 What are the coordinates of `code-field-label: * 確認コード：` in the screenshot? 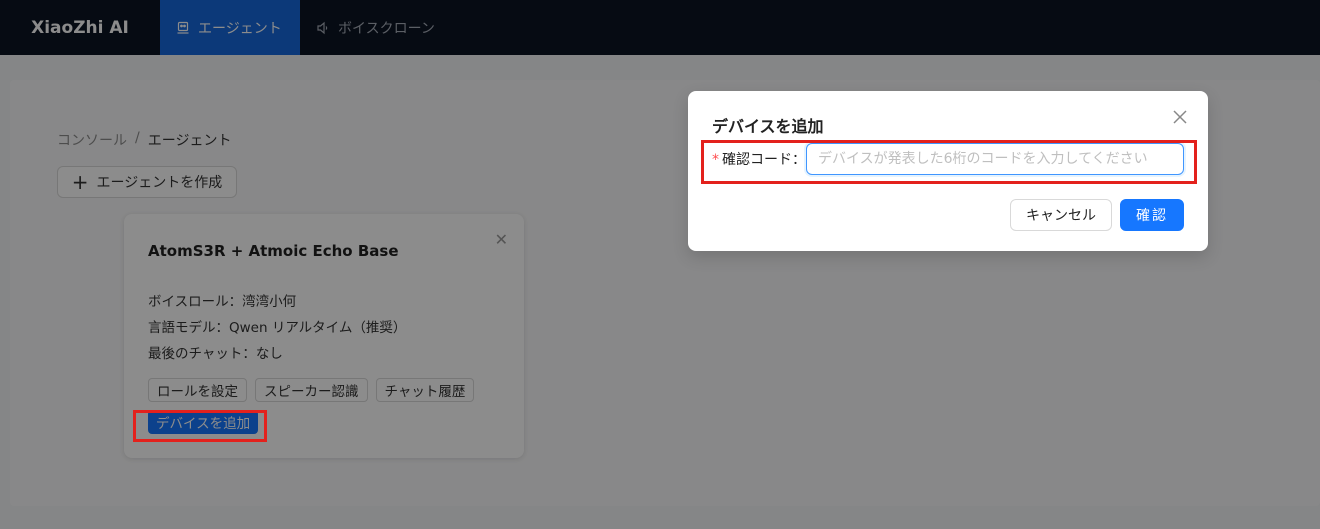 It's located at (759, 159).